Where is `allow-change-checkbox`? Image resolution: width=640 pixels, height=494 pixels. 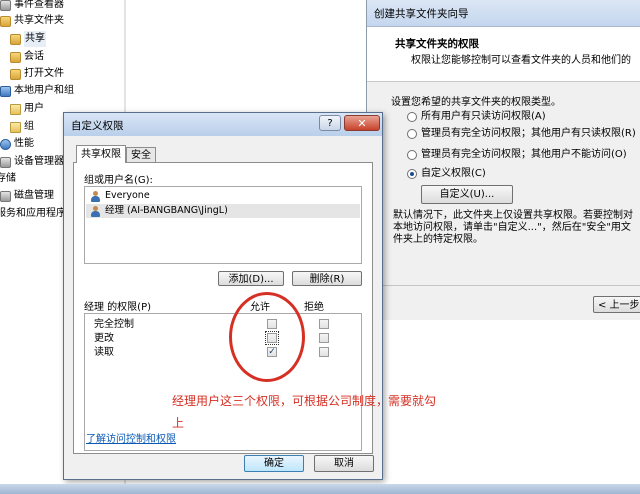 allow-change-checkbox is located at coordinates (272, 338).